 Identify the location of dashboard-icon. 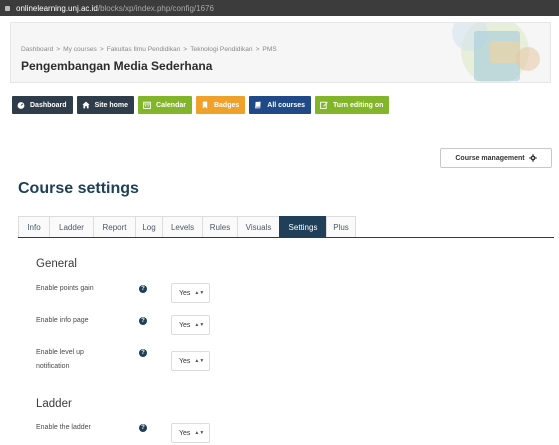
(21, 105).